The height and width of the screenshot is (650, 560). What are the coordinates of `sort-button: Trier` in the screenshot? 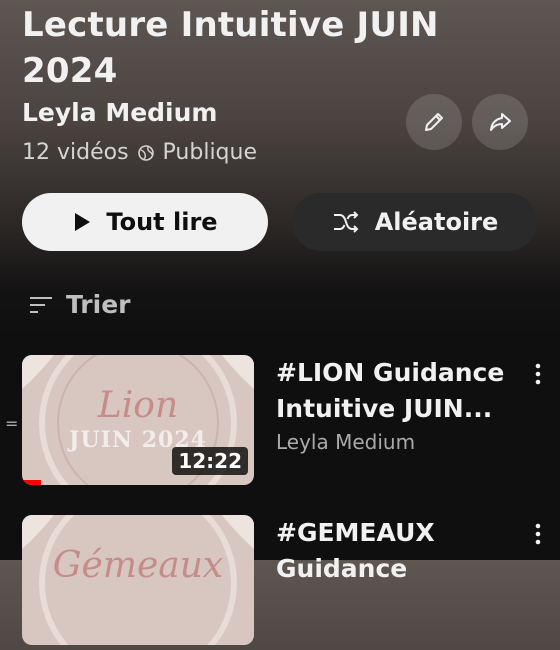 It's located at (79, 304).